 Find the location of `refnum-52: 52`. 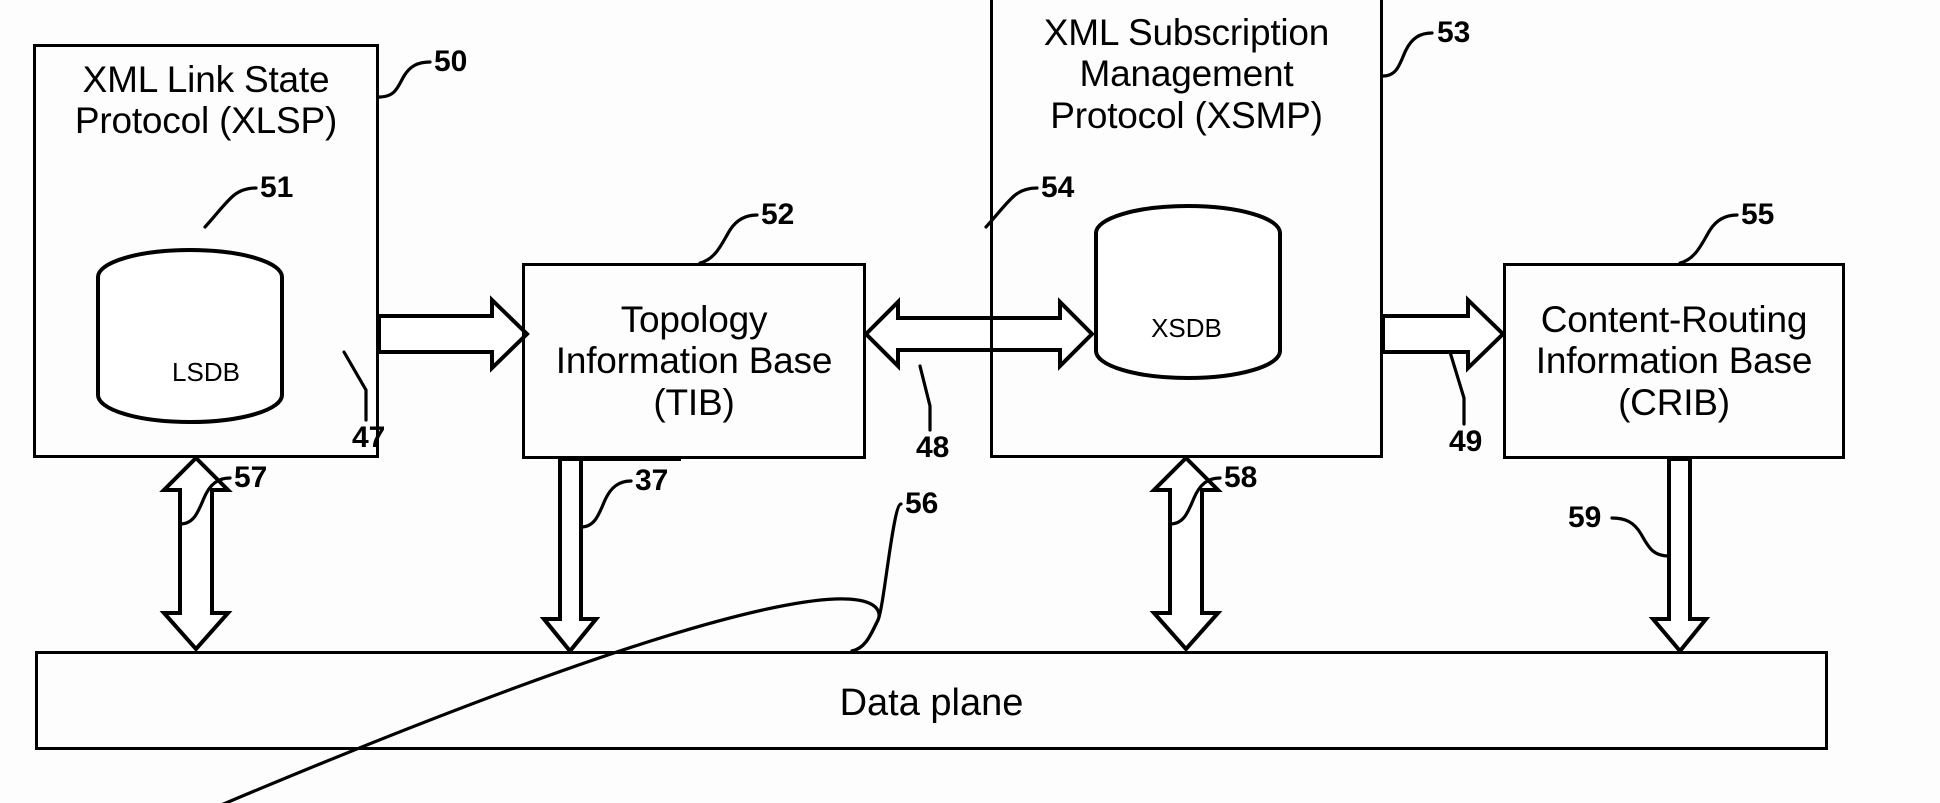

refnum-52: 52 is located at coordinates (778, 214).